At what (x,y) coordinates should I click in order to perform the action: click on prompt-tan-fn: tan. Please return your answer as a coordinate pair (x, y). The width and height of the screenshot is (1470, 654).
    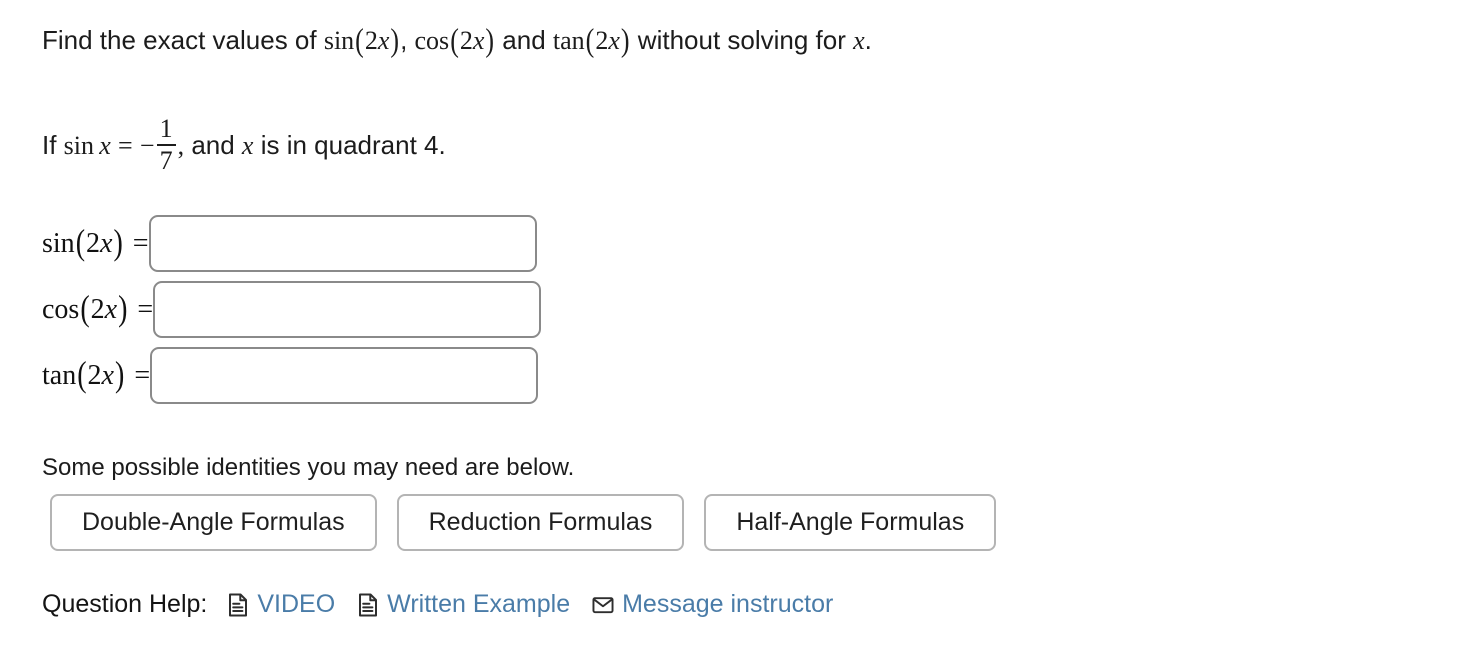
    Looking at the image, I should click on (568, 40).